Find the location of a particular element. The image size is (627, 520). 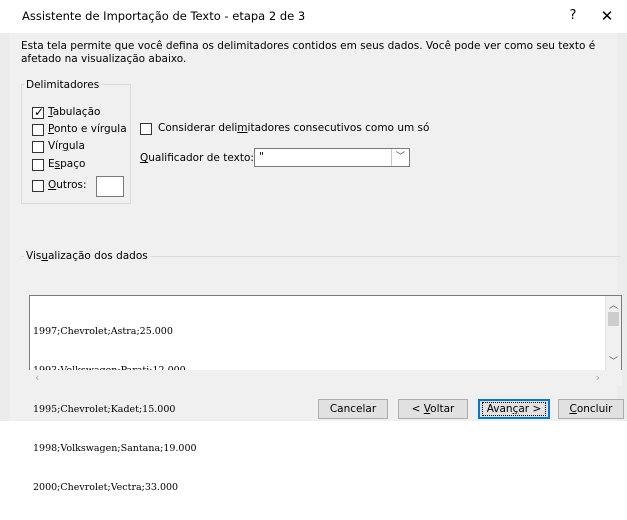

label-tabulacao: Tabulação is located at coordinates (74, 112).